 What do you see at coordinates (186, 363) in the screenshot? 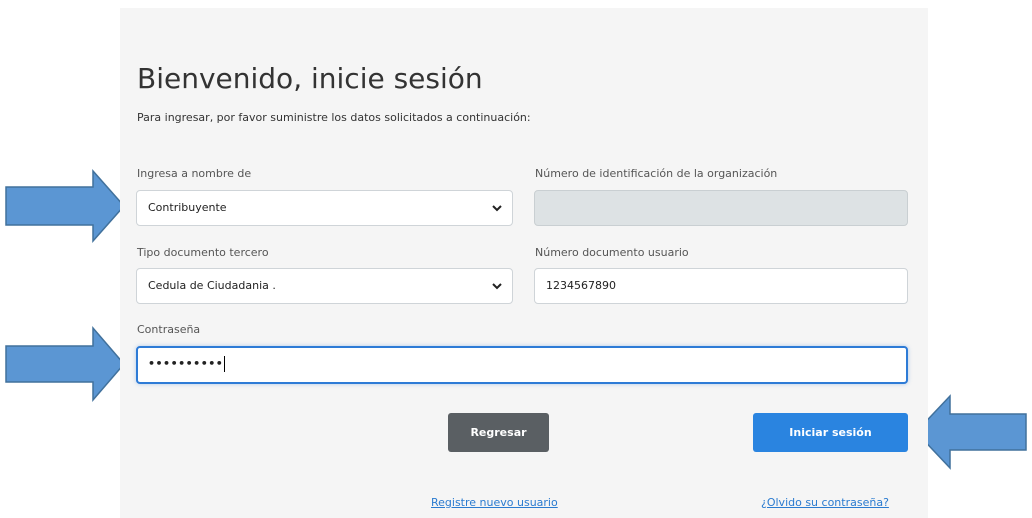
I see `password-masked-value: ••••••••••` at bounding box center [186, 363].